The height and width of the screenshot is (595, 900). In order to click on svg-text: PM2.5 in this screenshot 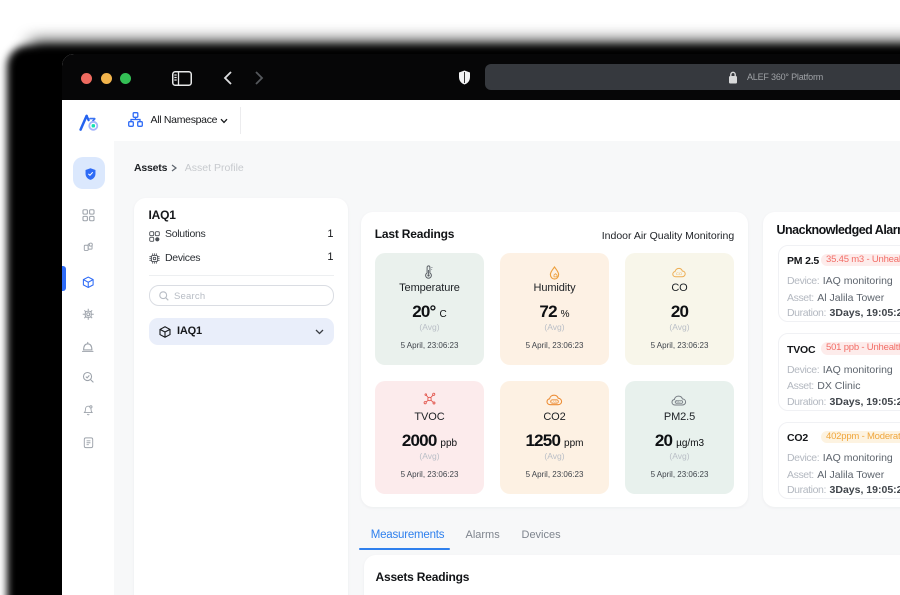, I will do `click(679, 402)`.